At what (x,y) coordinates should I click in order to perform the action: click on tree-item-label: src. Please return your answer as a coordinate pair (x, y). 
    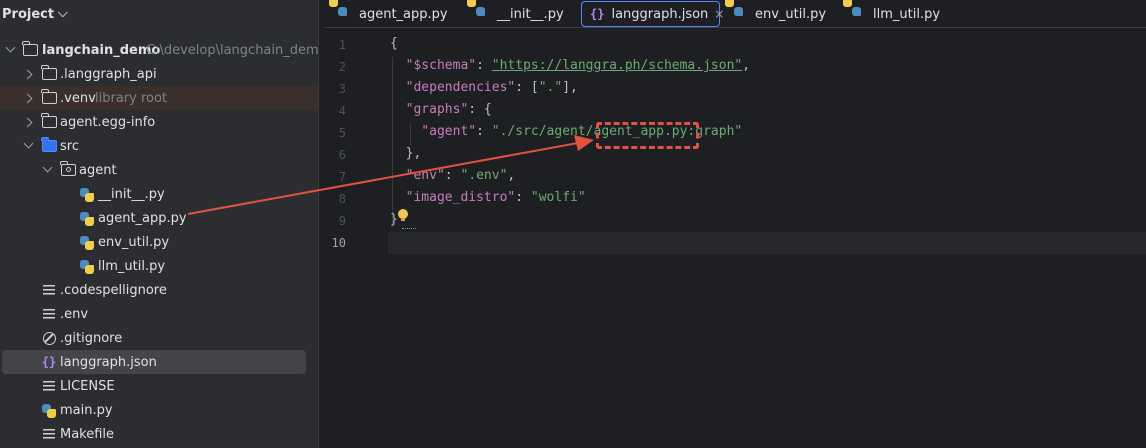
    Looking at the image, I should click on (69, 146).